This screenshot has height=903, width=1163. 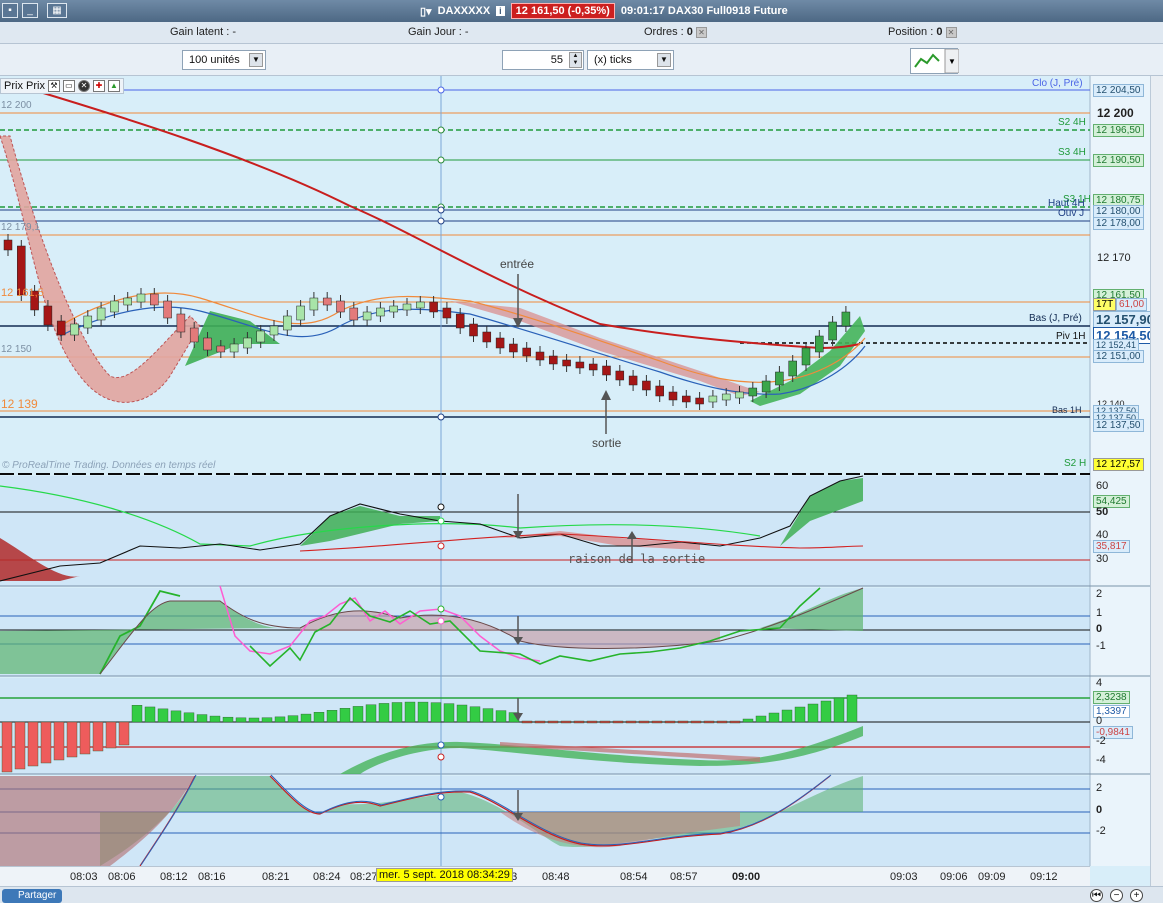 I want to click on interval-input: 55 ▲ ▼, so click(x=543, y=60).